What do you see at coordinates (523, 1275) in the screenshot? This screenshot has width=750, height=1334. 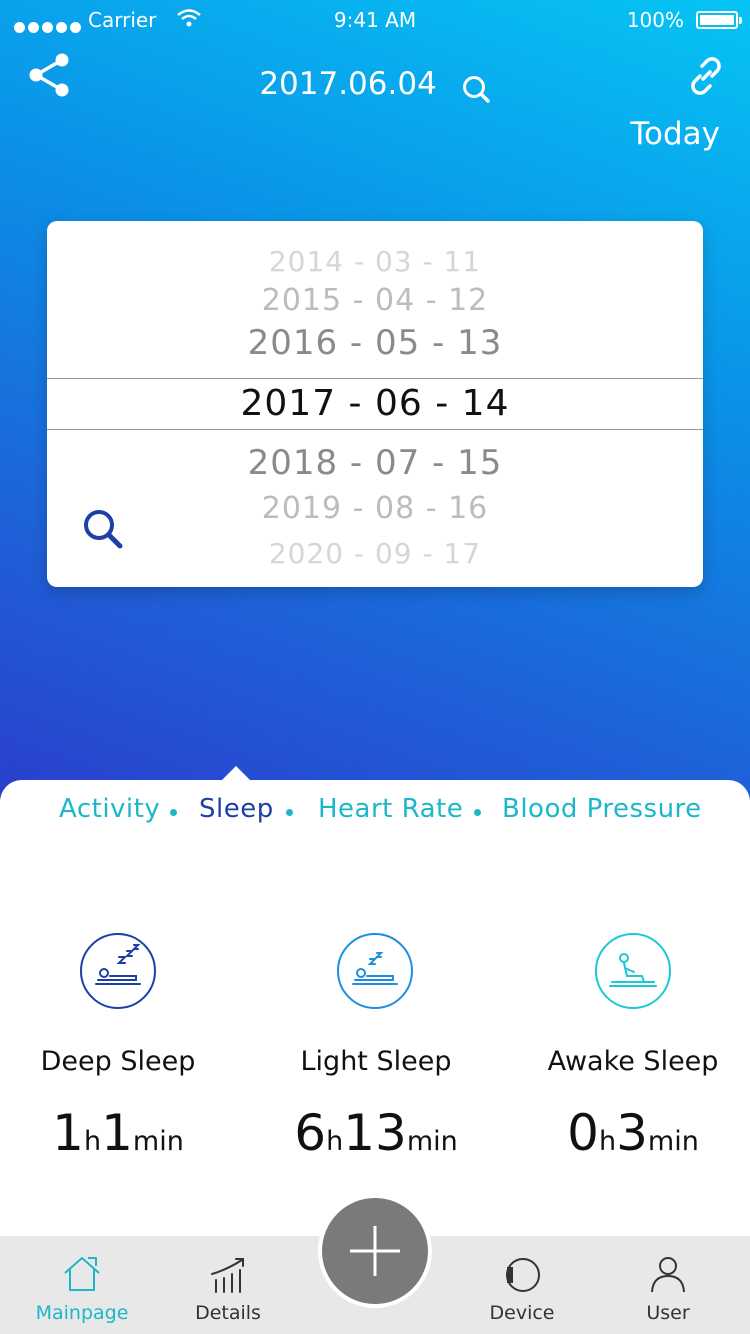 I see `device-icon` at bounding box center [523, 1275].